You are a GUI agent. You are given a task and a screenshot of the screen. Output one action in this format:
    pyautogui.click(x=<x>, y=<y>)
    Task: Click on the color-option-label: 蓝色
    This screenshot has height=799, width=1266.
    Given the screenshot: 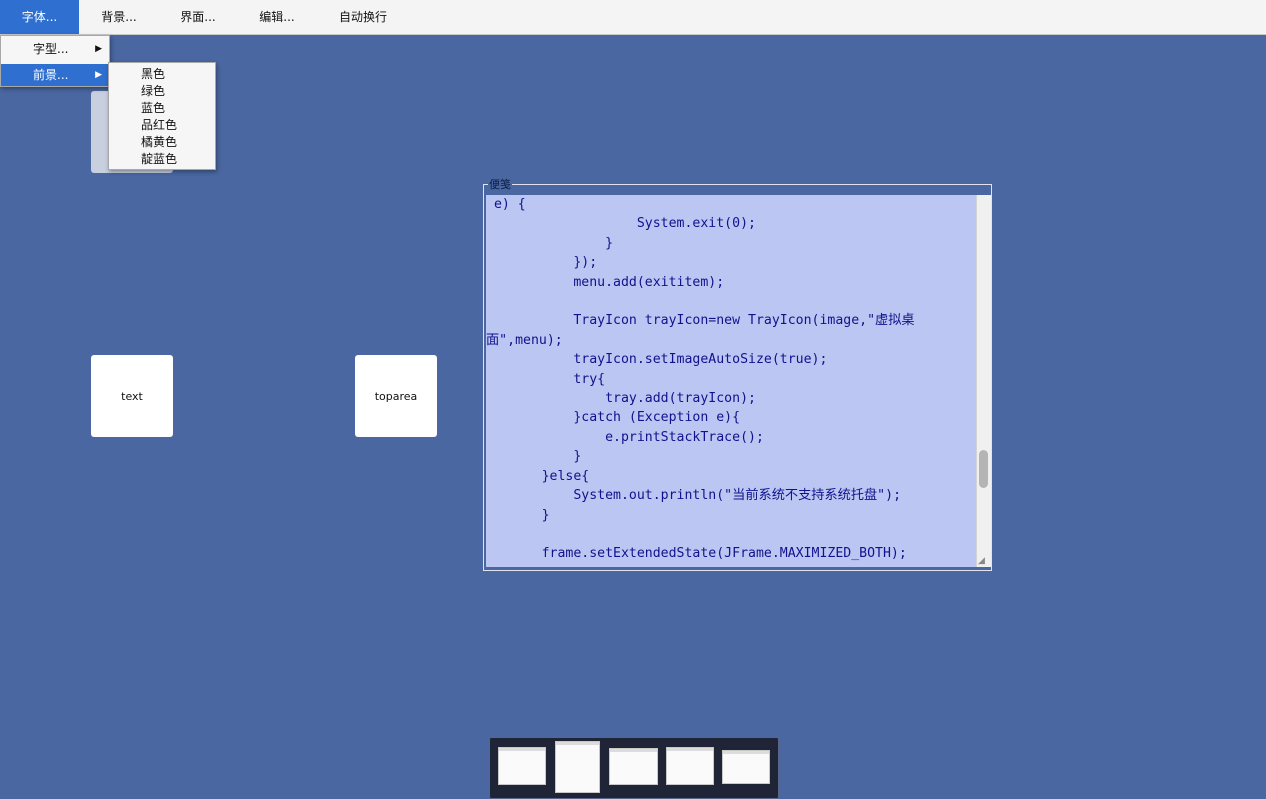 What is the action you would take?
    pyautogui.click(x=153, y=108)
    